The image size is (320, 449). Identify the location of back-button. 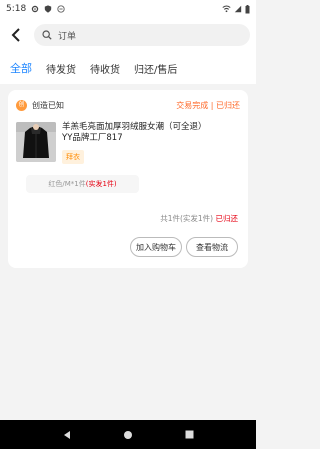
(16, 35).